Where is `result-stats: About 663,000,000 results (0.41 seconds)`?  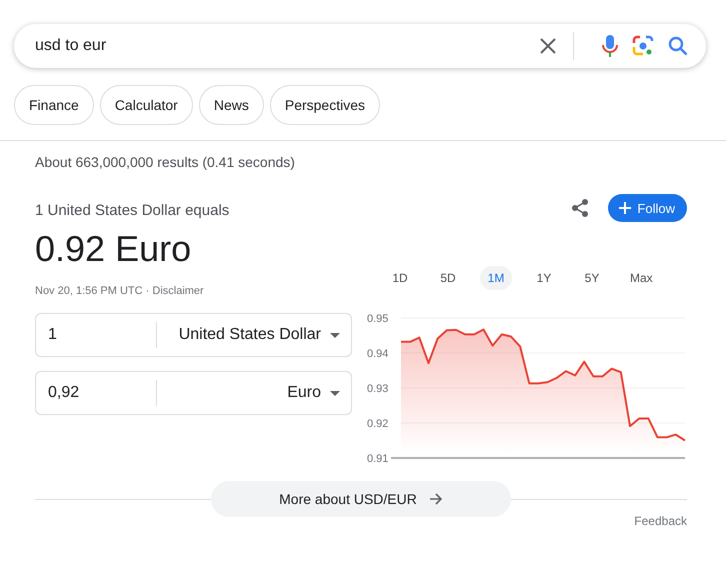 result-stats: About 663,000,000 results (0.41 seconds) is located at coordinates (165, 162).